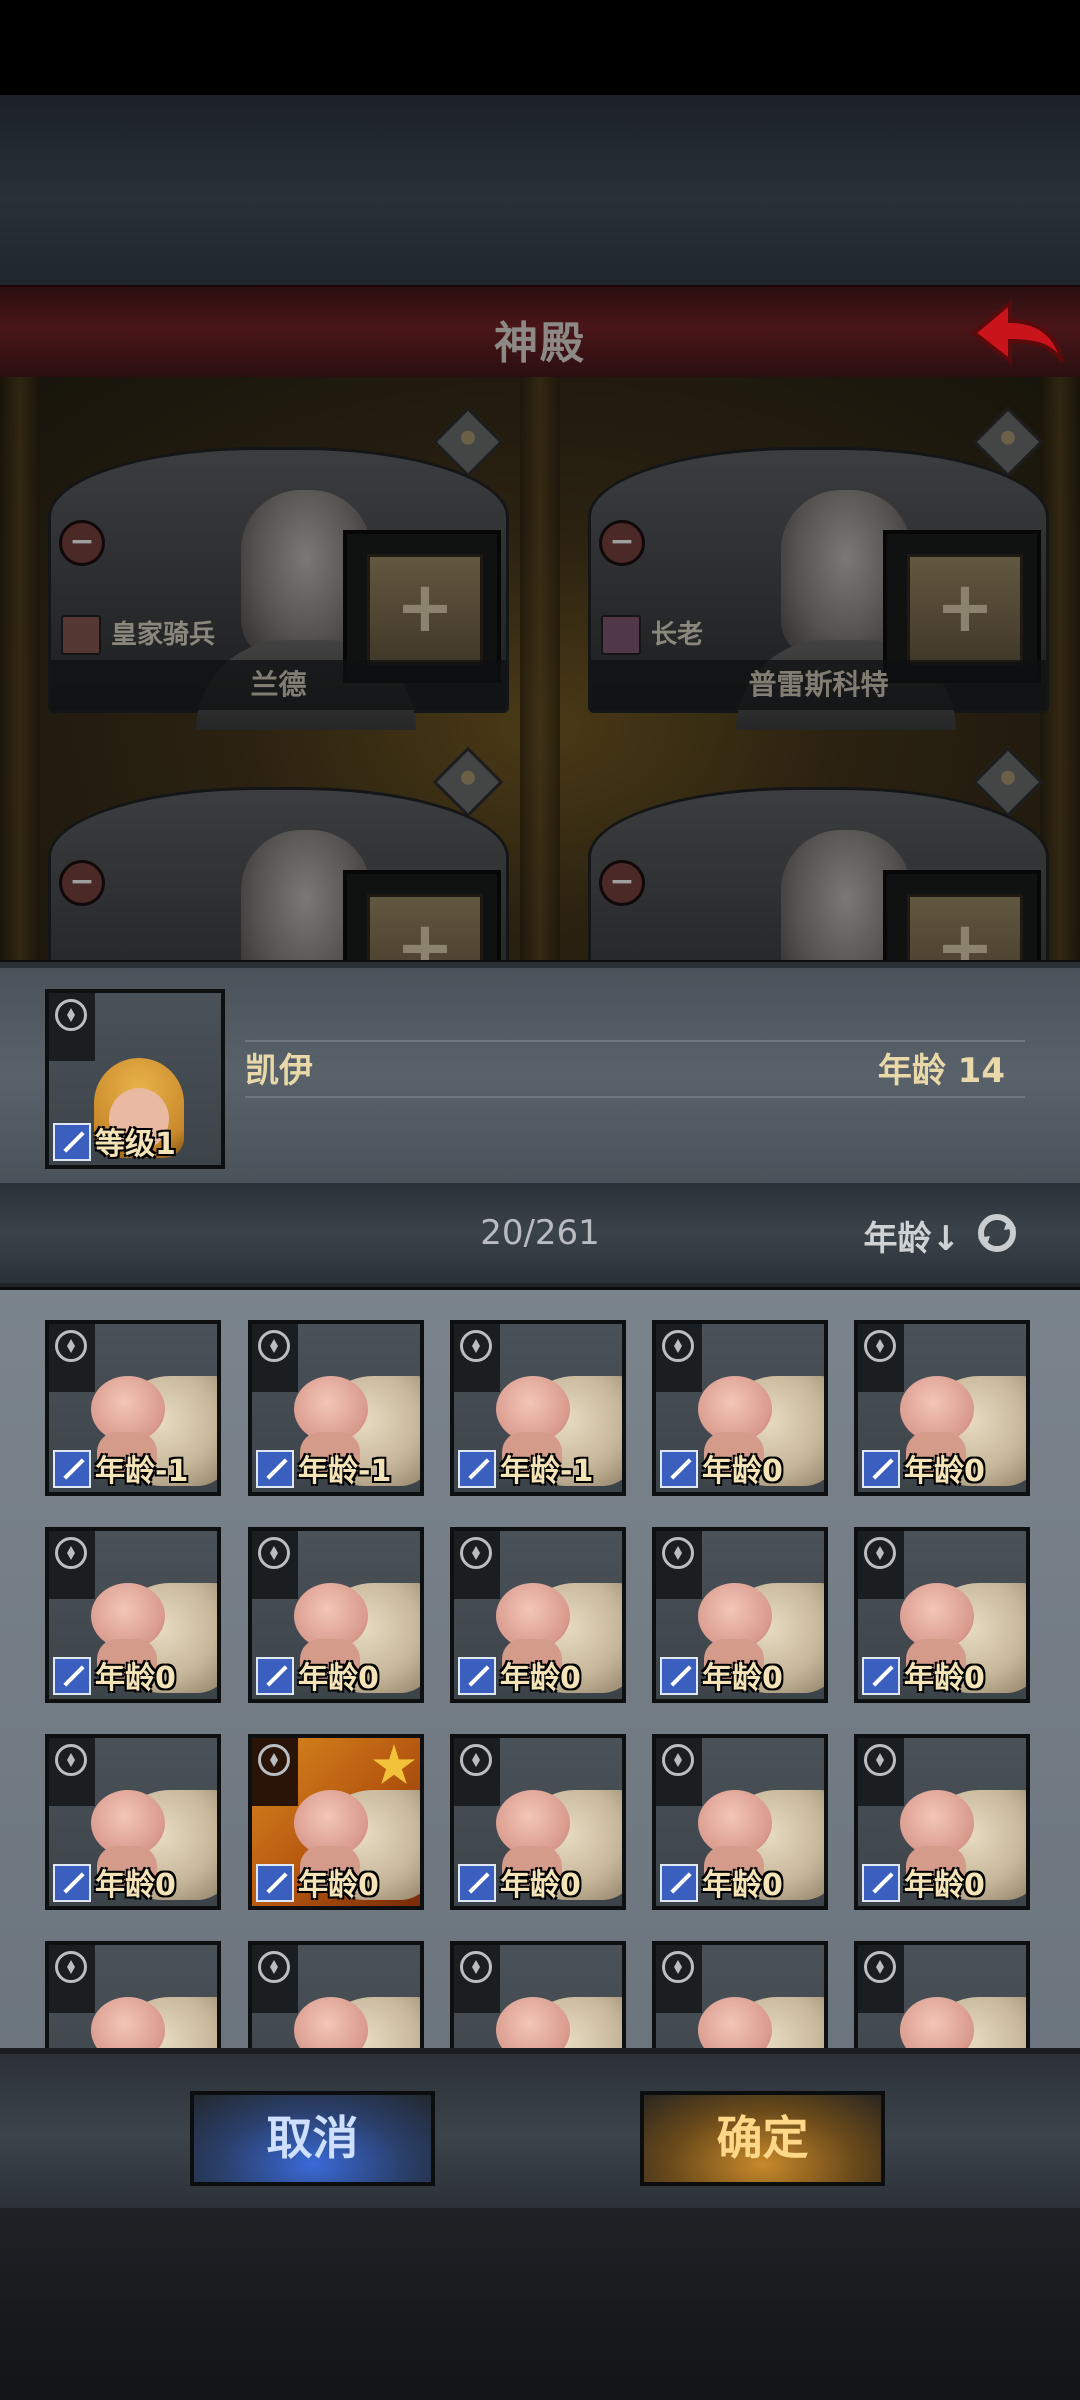  I want to click on knight-class-icon, so click(81, 635).